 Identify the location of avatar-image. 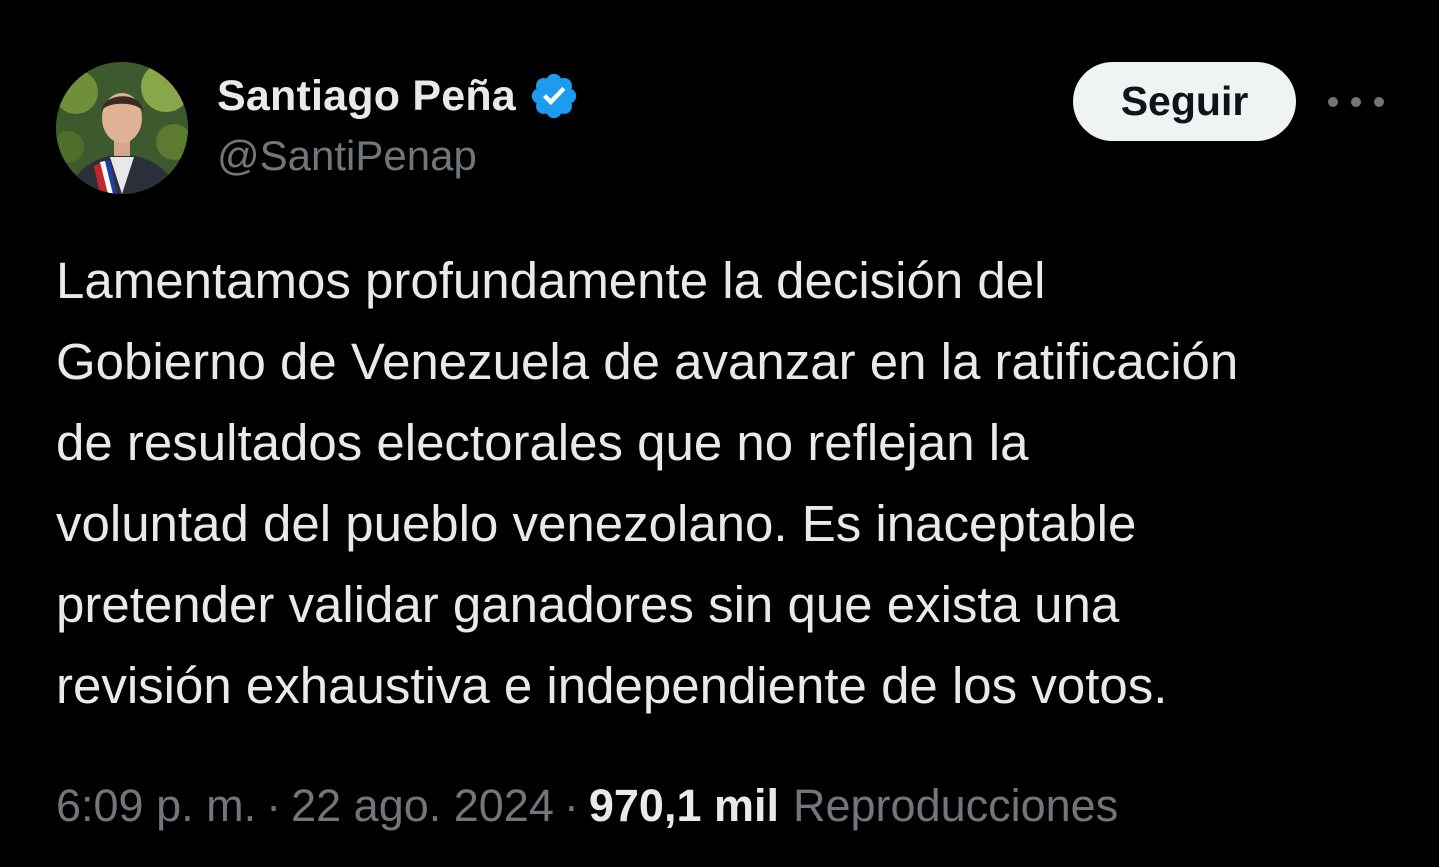
(122, 128).